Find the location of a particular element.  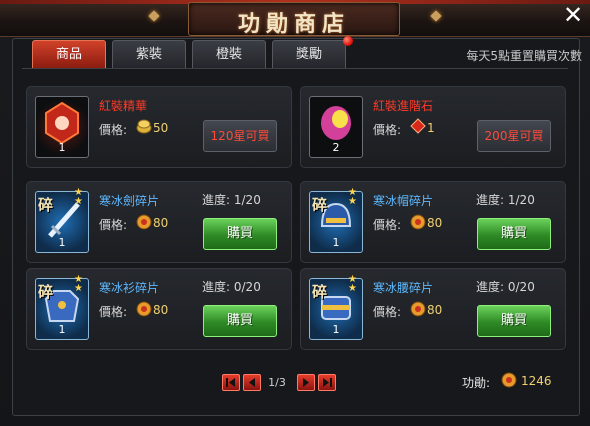

title-plate: 功勛商店 is located at coordinates (294, 19).